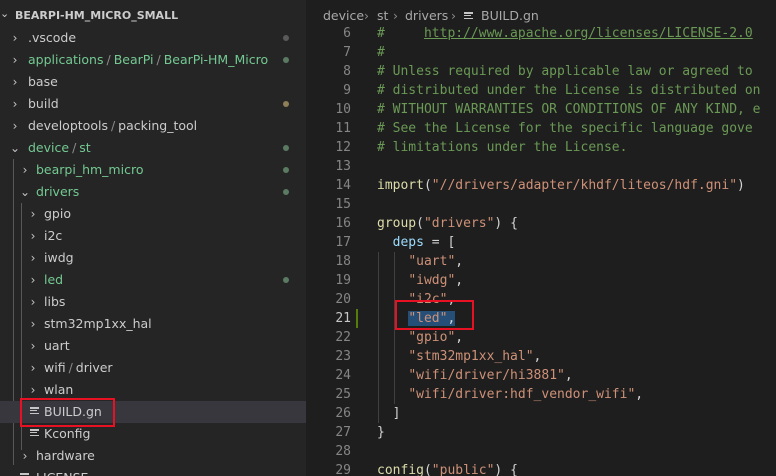 This screenshot has width=776, height=476. What do you see at coordinates (153, 302) in the screenshot?
I see `tree-item-libs: › libs` at bounding box center [153, 302].